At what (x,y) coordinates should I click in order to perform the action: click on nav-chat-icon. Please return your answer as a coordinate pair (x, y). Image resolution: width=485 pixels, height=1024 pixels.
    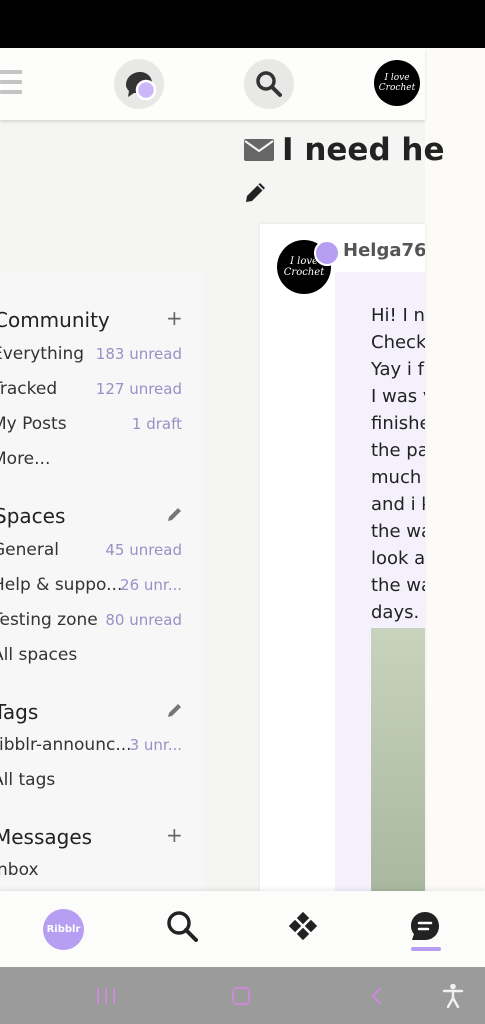
    Looking at the image, I should click on (425, 933).